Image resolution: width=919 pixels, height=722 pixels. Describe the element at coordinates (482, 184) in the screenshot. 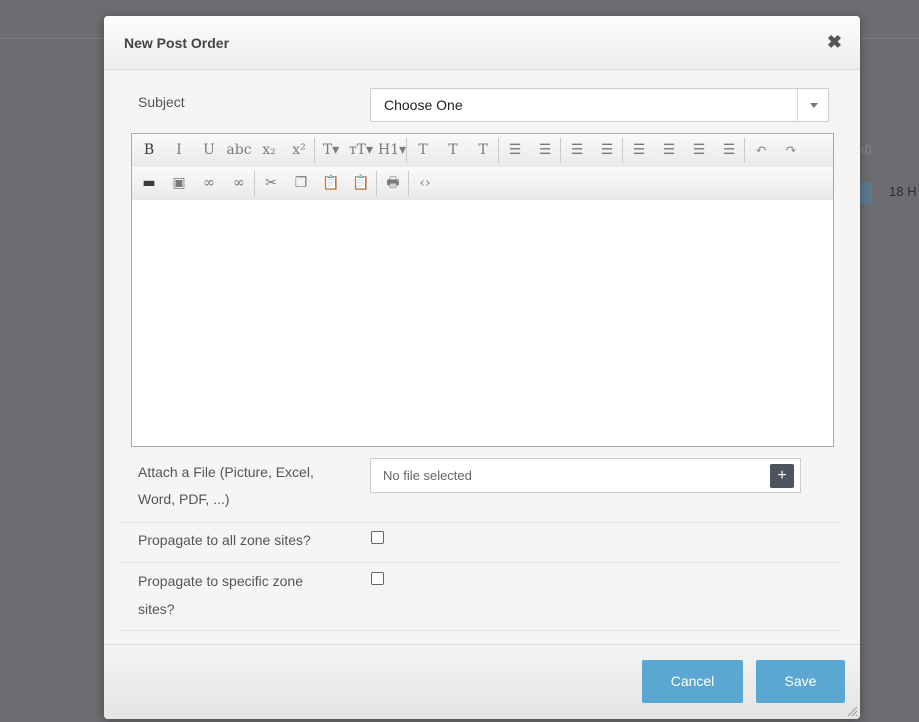

I see `editor-toolbar-row-2: ▬ ▣ ∞ ∞ ✂ ❐ 📋 📋 🖶 ‹›` at that location.